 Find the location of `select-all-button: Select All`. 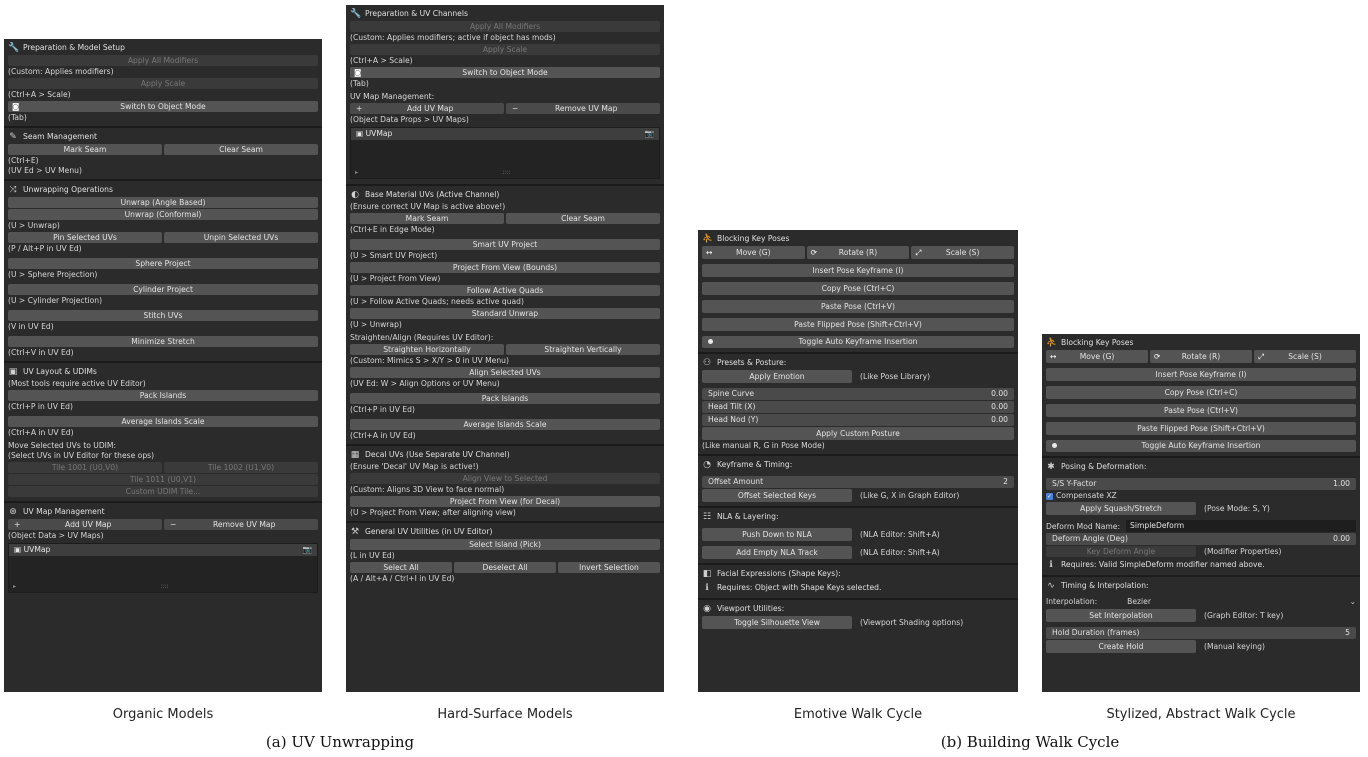

select-all-button: Select All is located at coordinates (401, 567).